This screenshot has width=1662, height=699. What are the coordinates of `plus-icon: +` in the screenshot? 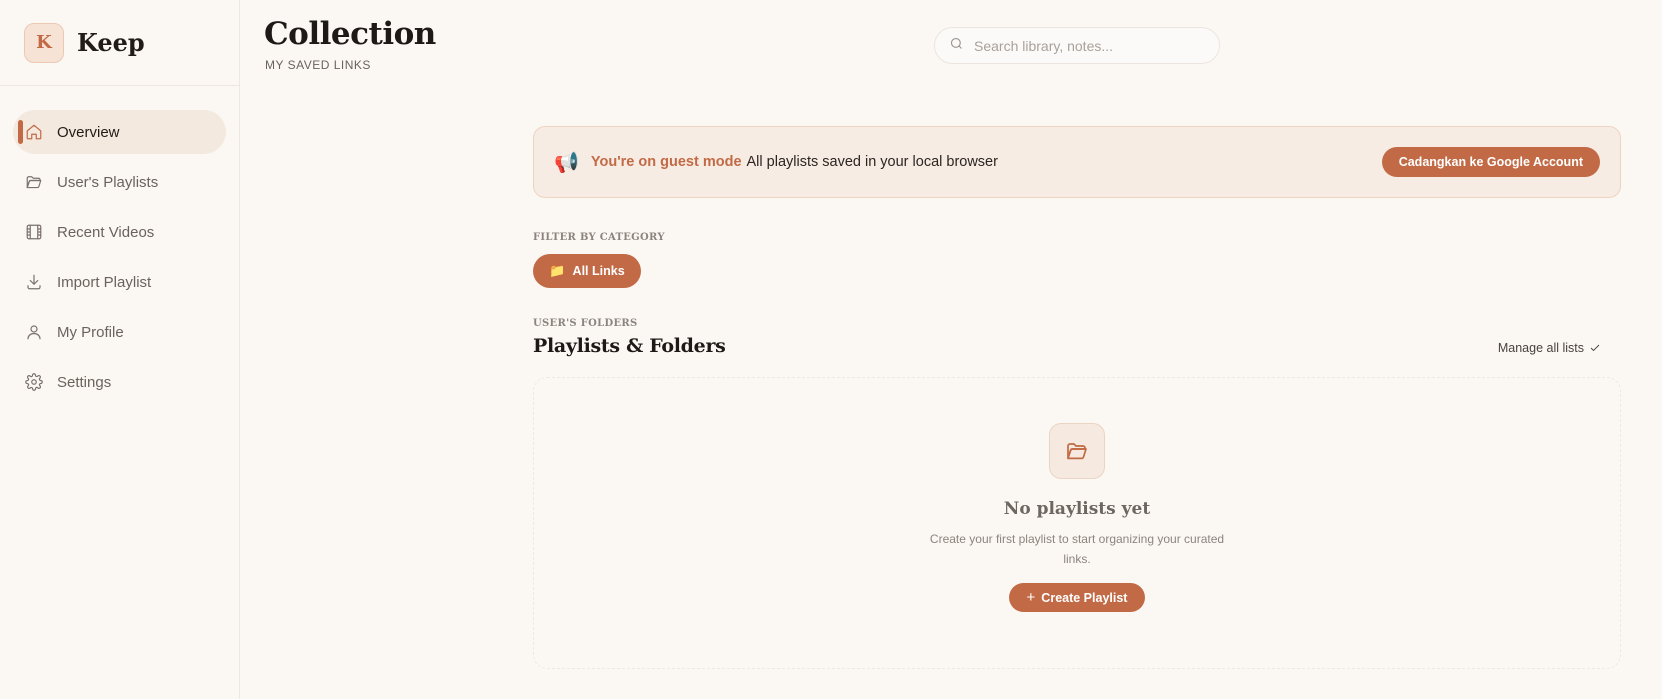 It's located at (1031, 597).